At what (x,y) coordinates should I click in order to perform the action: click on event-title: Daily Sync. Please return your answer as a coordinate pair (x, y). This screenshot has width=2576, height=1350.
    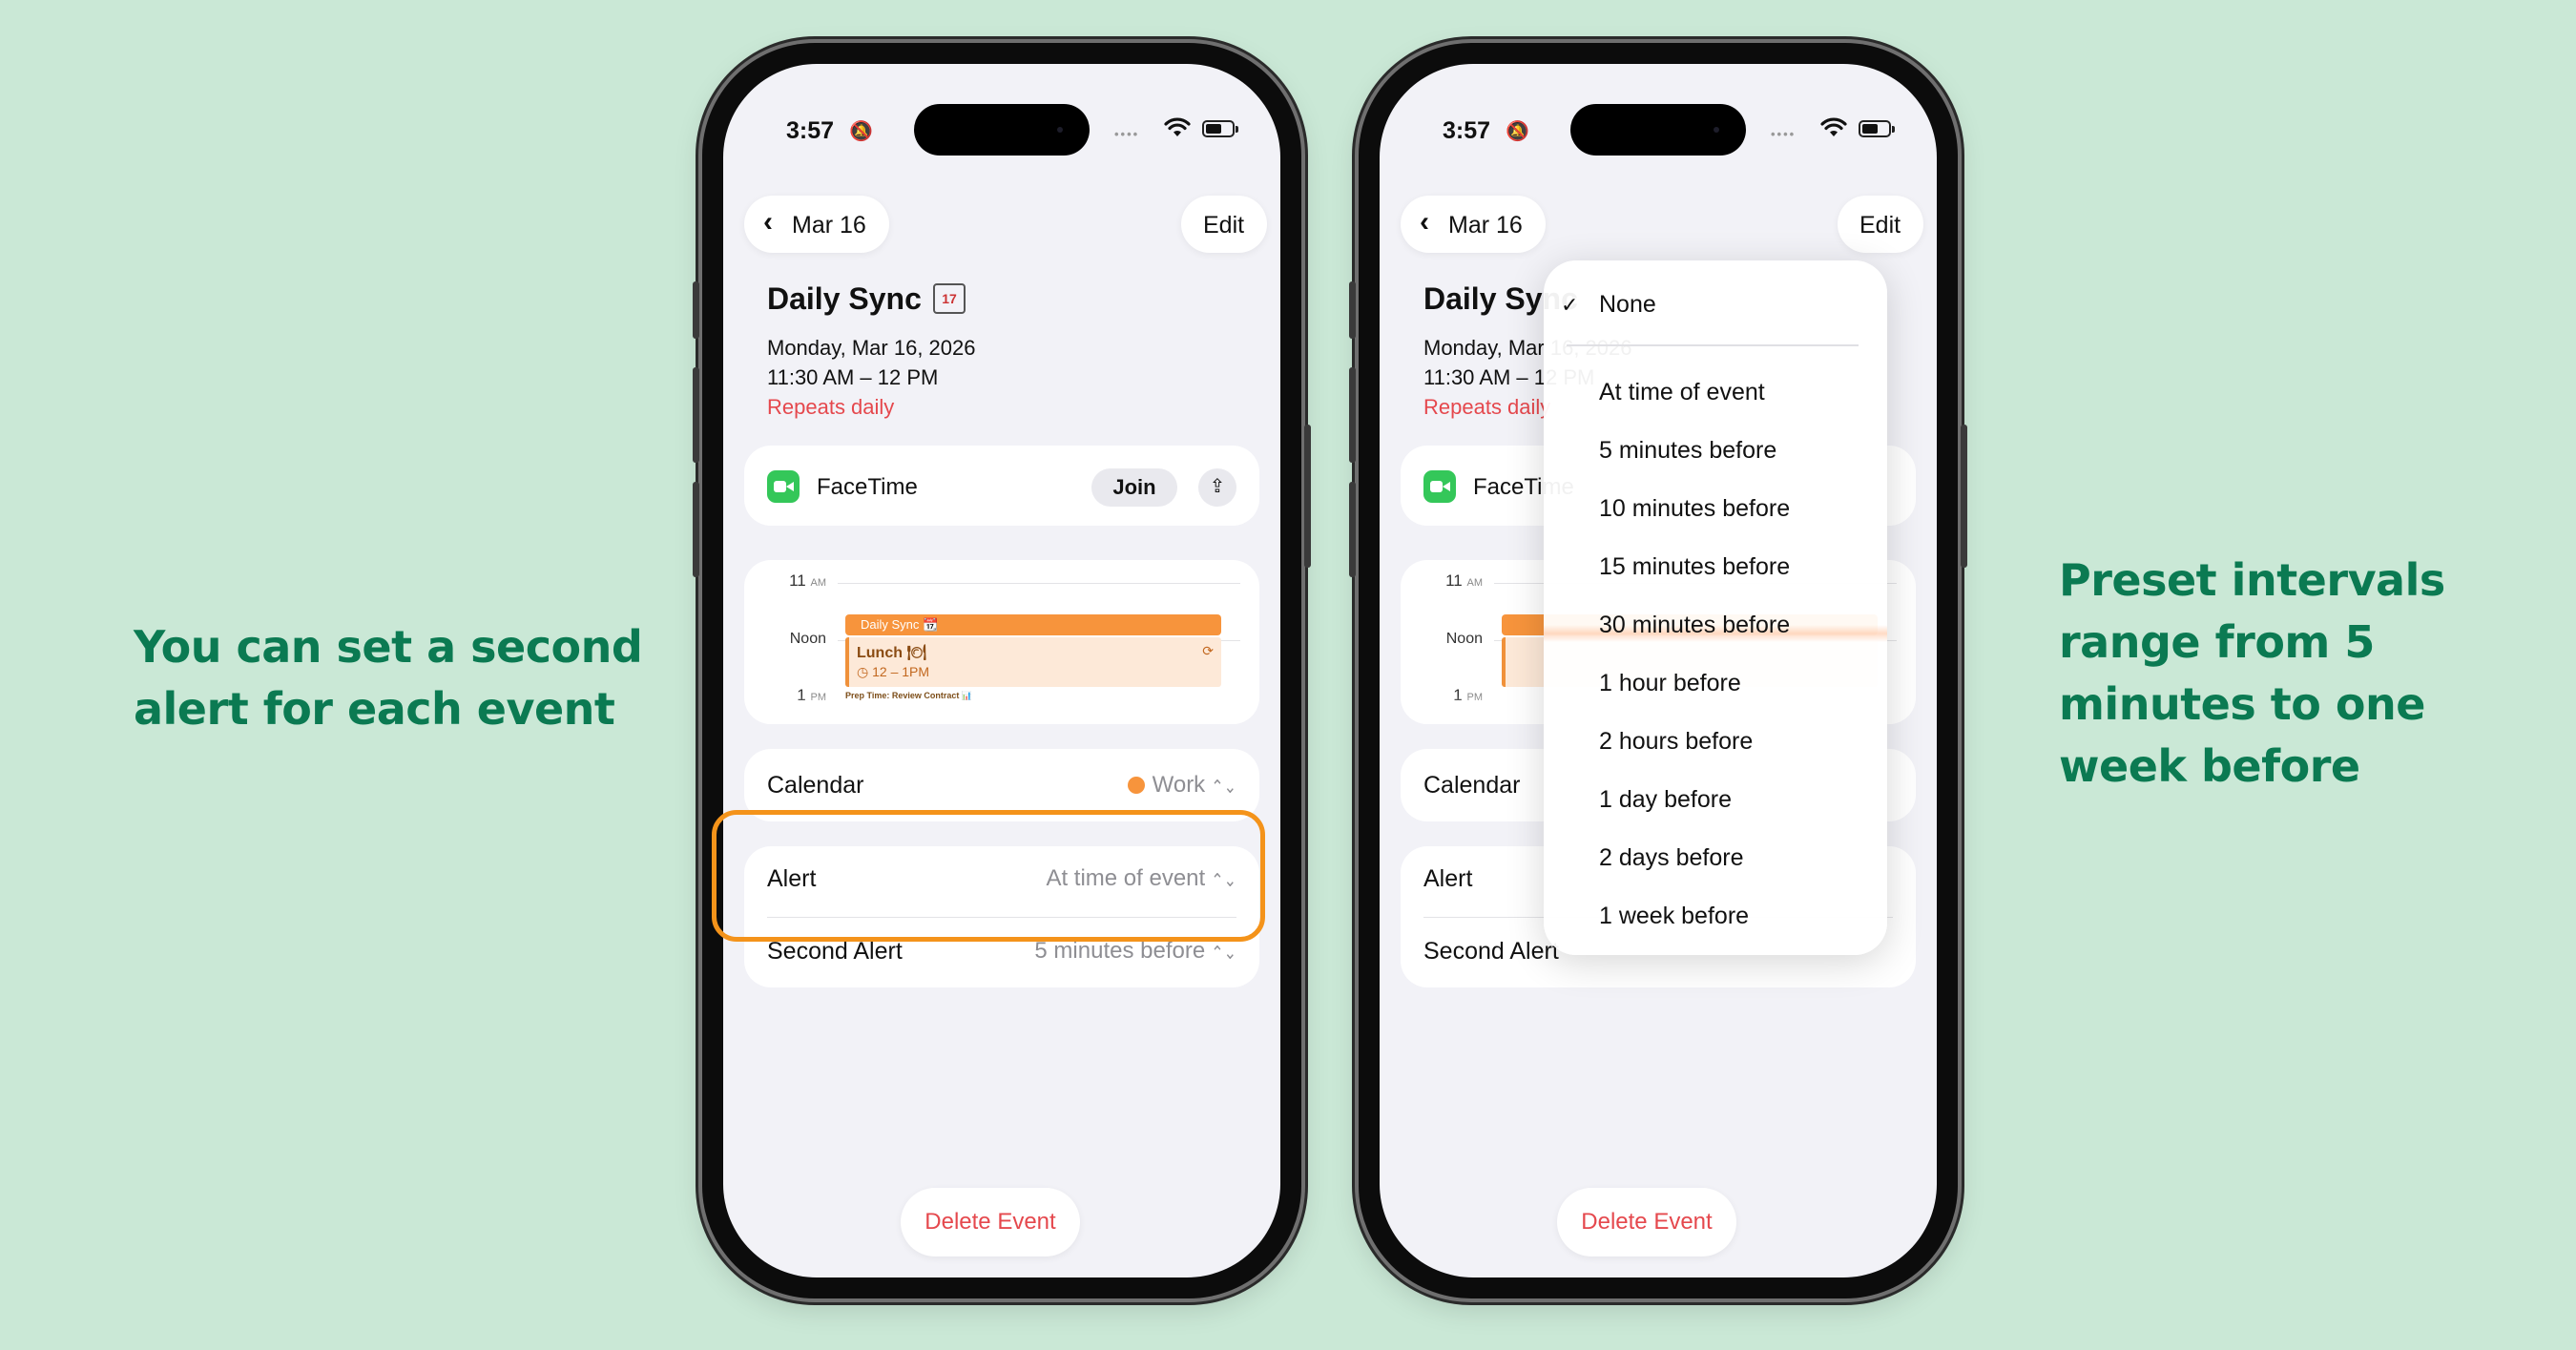
    Looking at the image, I should click on (844, 298).